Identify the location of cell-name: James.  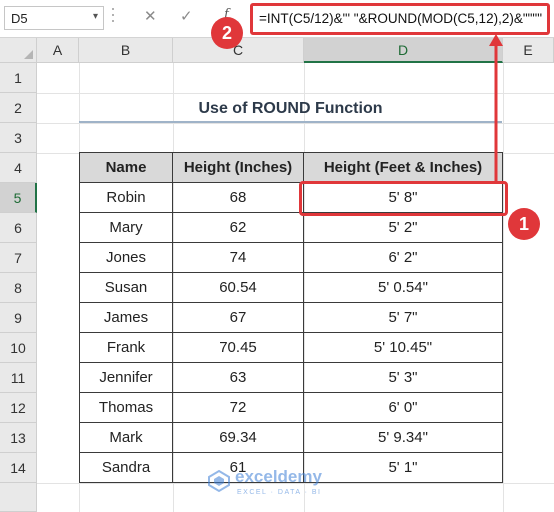
(126, 317).